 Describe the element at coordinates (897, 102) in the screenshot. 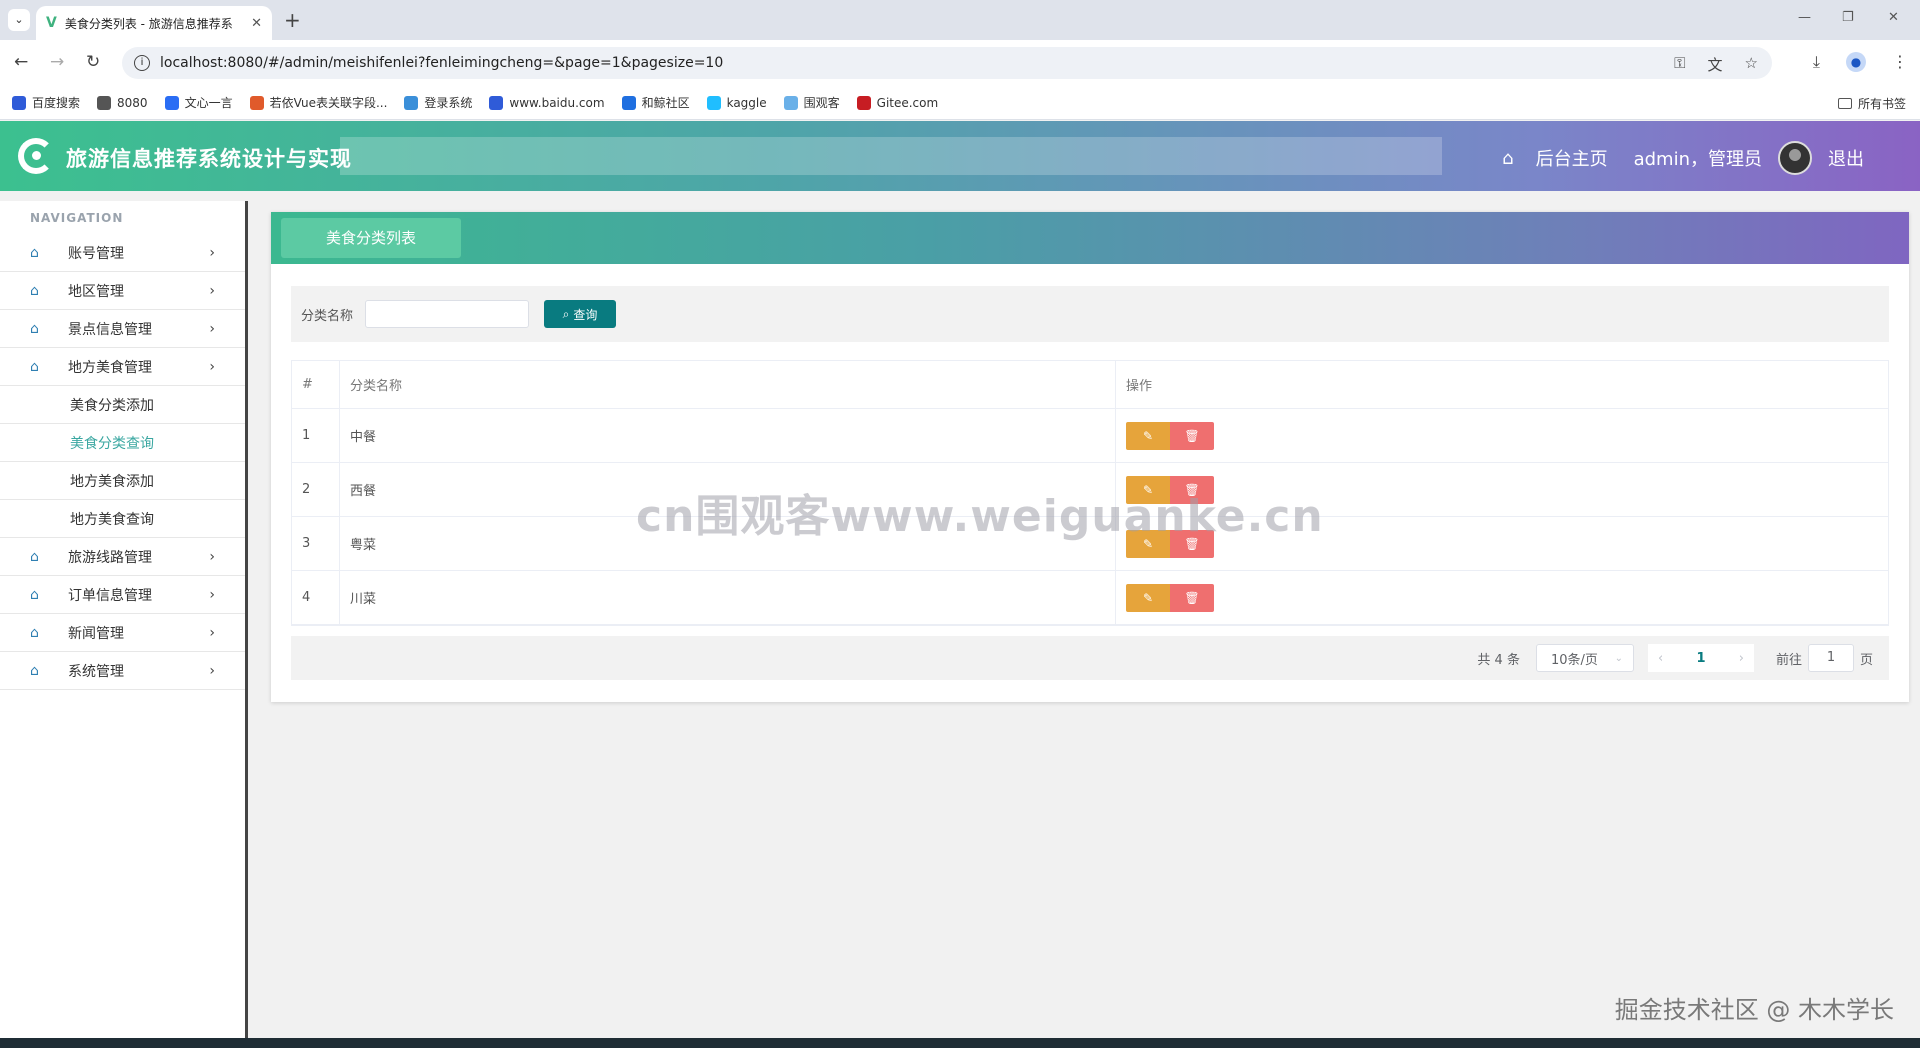

I see `bookmark-item: Gitee.com` at that location.